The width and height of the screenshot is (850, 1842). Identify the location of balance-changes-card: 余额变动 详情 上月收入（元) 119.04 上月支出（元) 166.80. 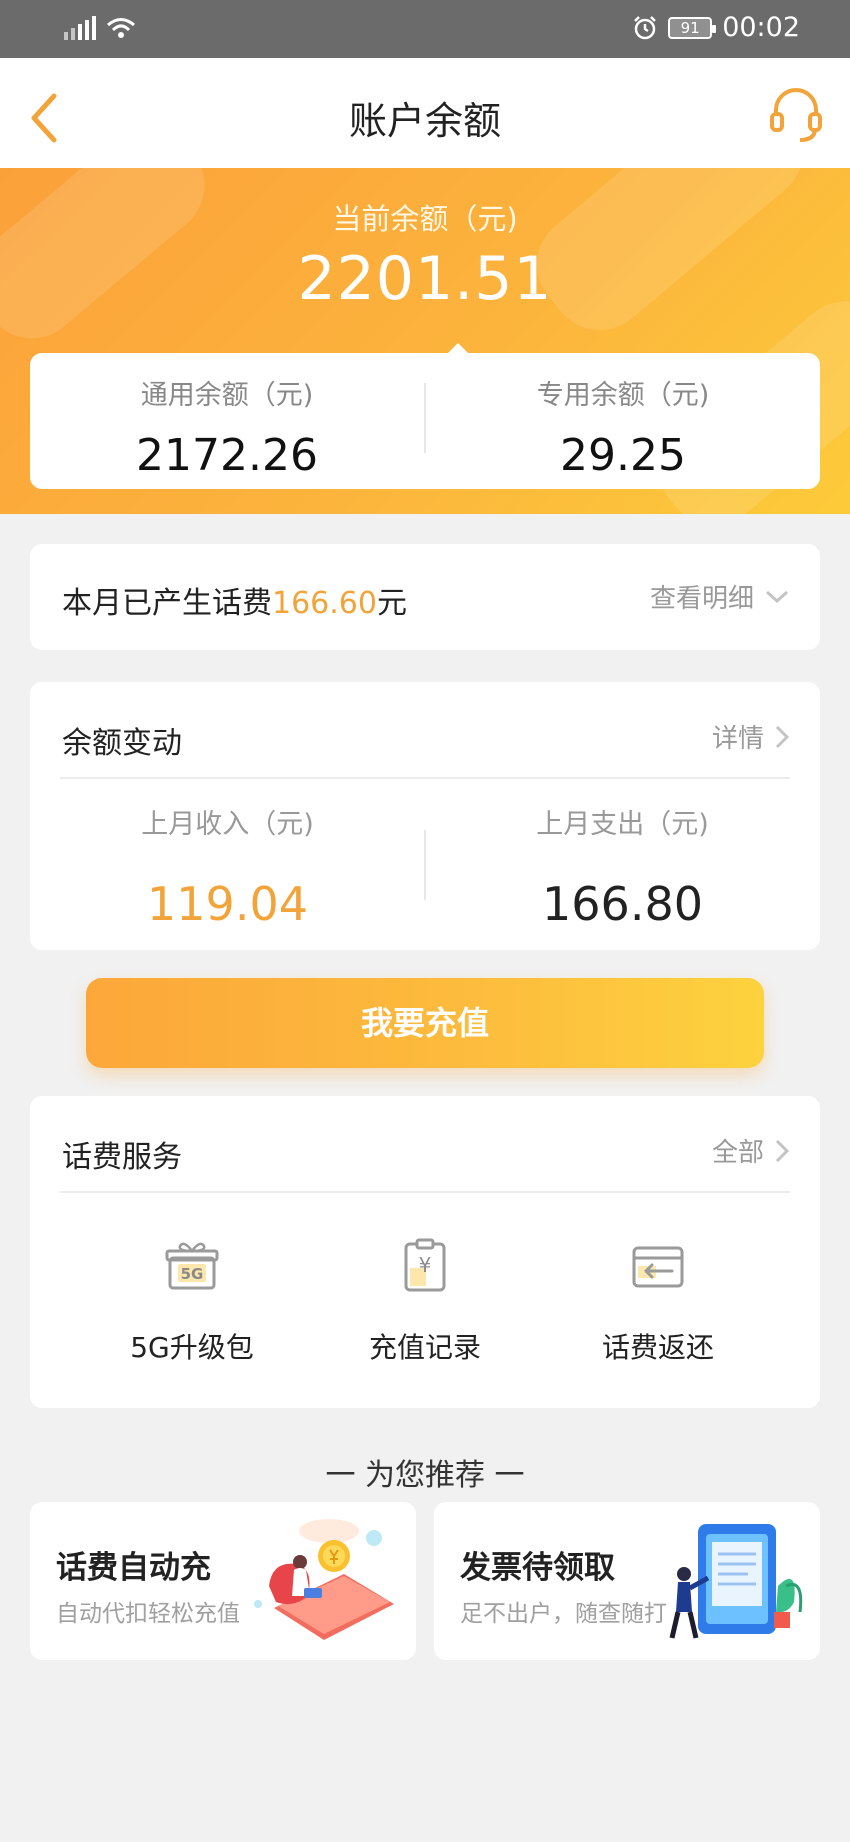
(425, 816).